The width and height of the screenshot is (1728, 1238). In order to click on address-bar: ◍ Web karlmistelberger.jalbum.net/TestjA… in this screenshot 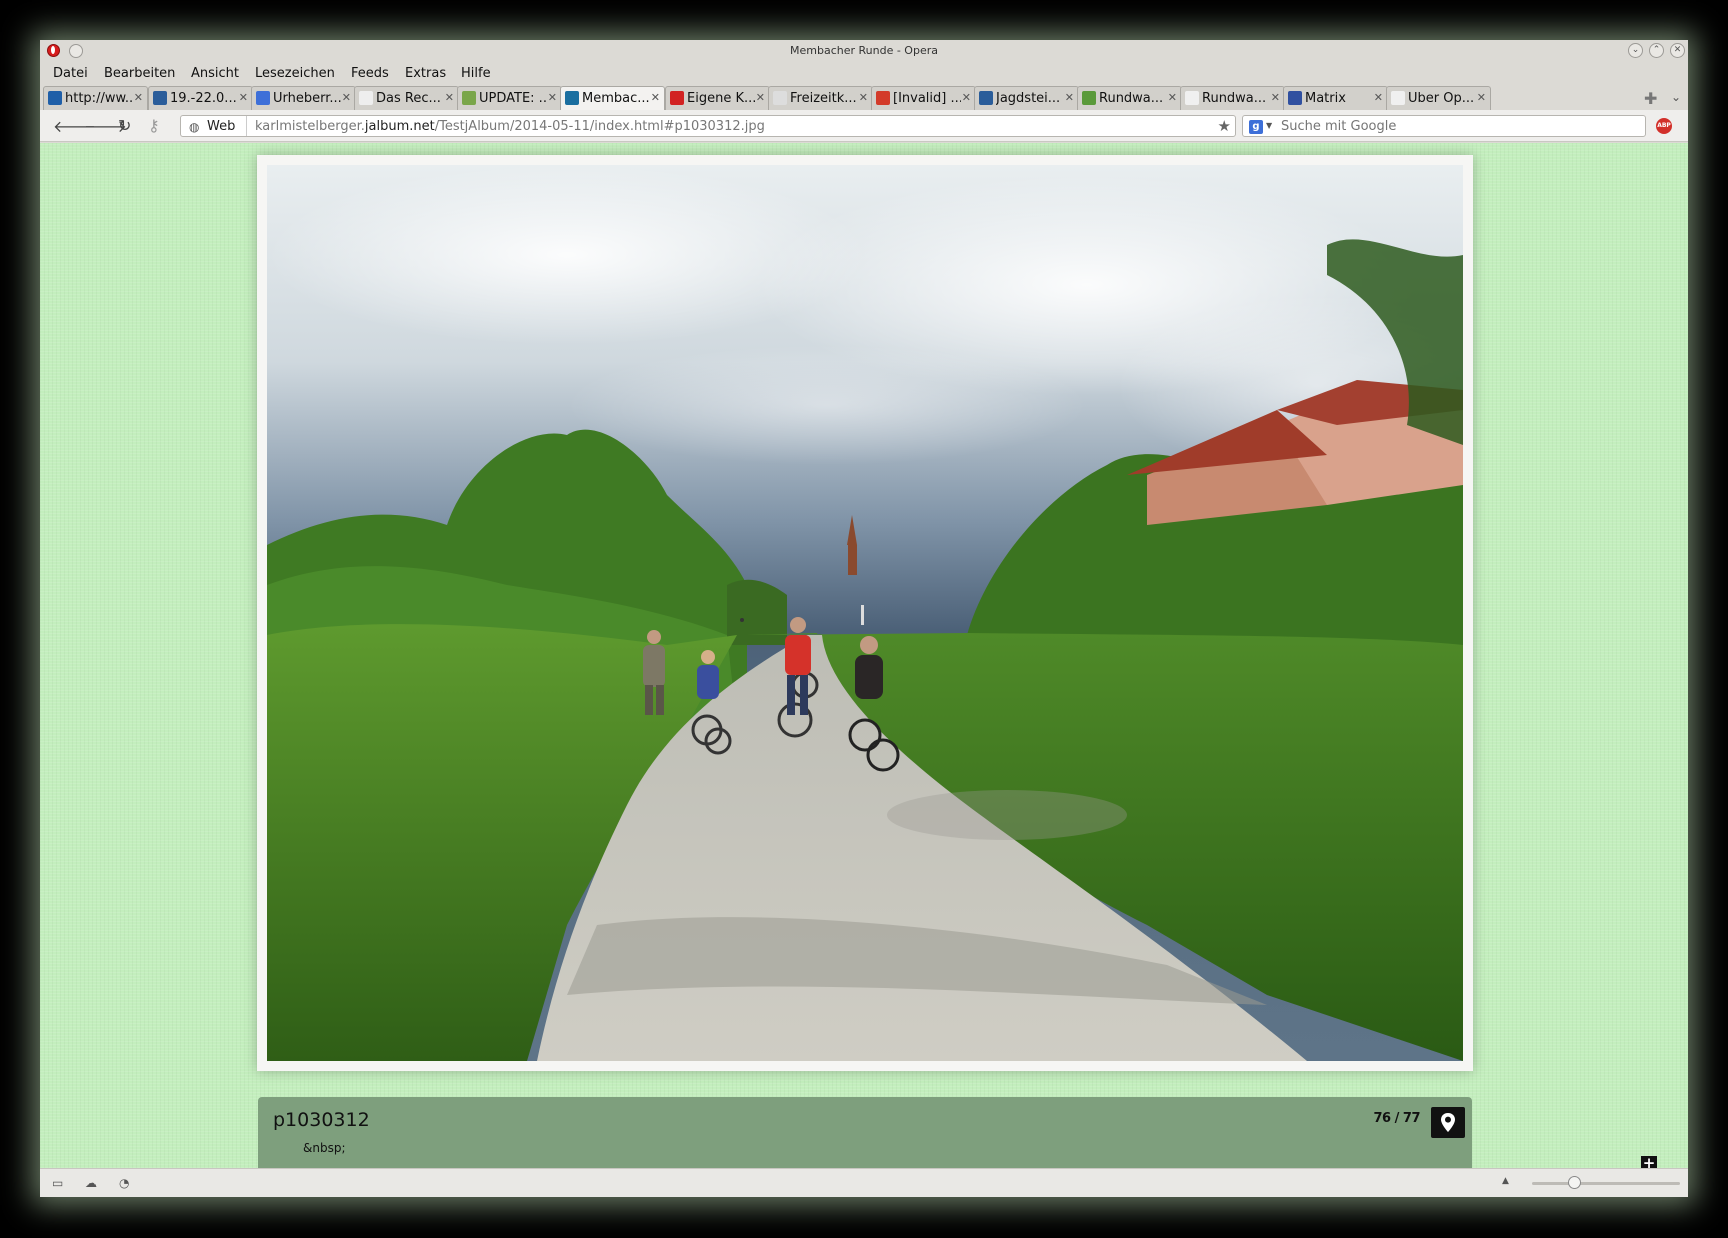, I will do `click(708, 126)`.